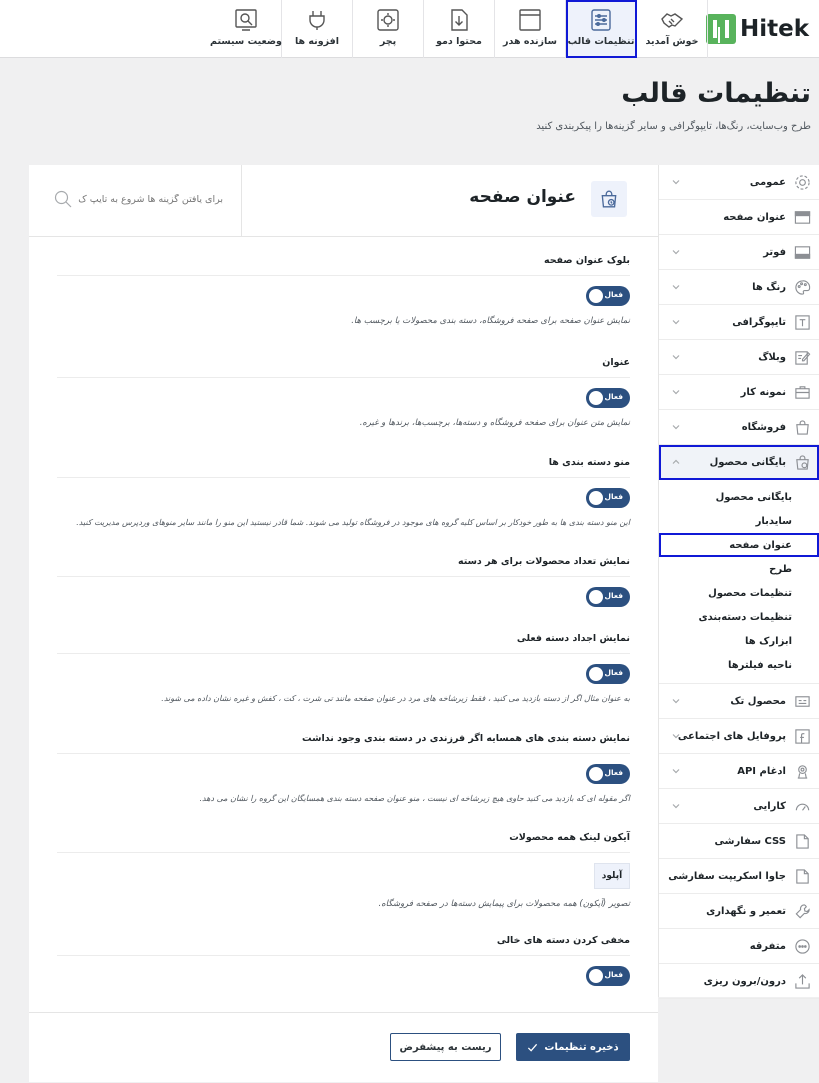  What do you see at coordinates (343, 960) in the screenshot?
I see `field-hide-empty-categories: مخفی کردن دسته های خالی فعال` at bounding box center [343, 960].